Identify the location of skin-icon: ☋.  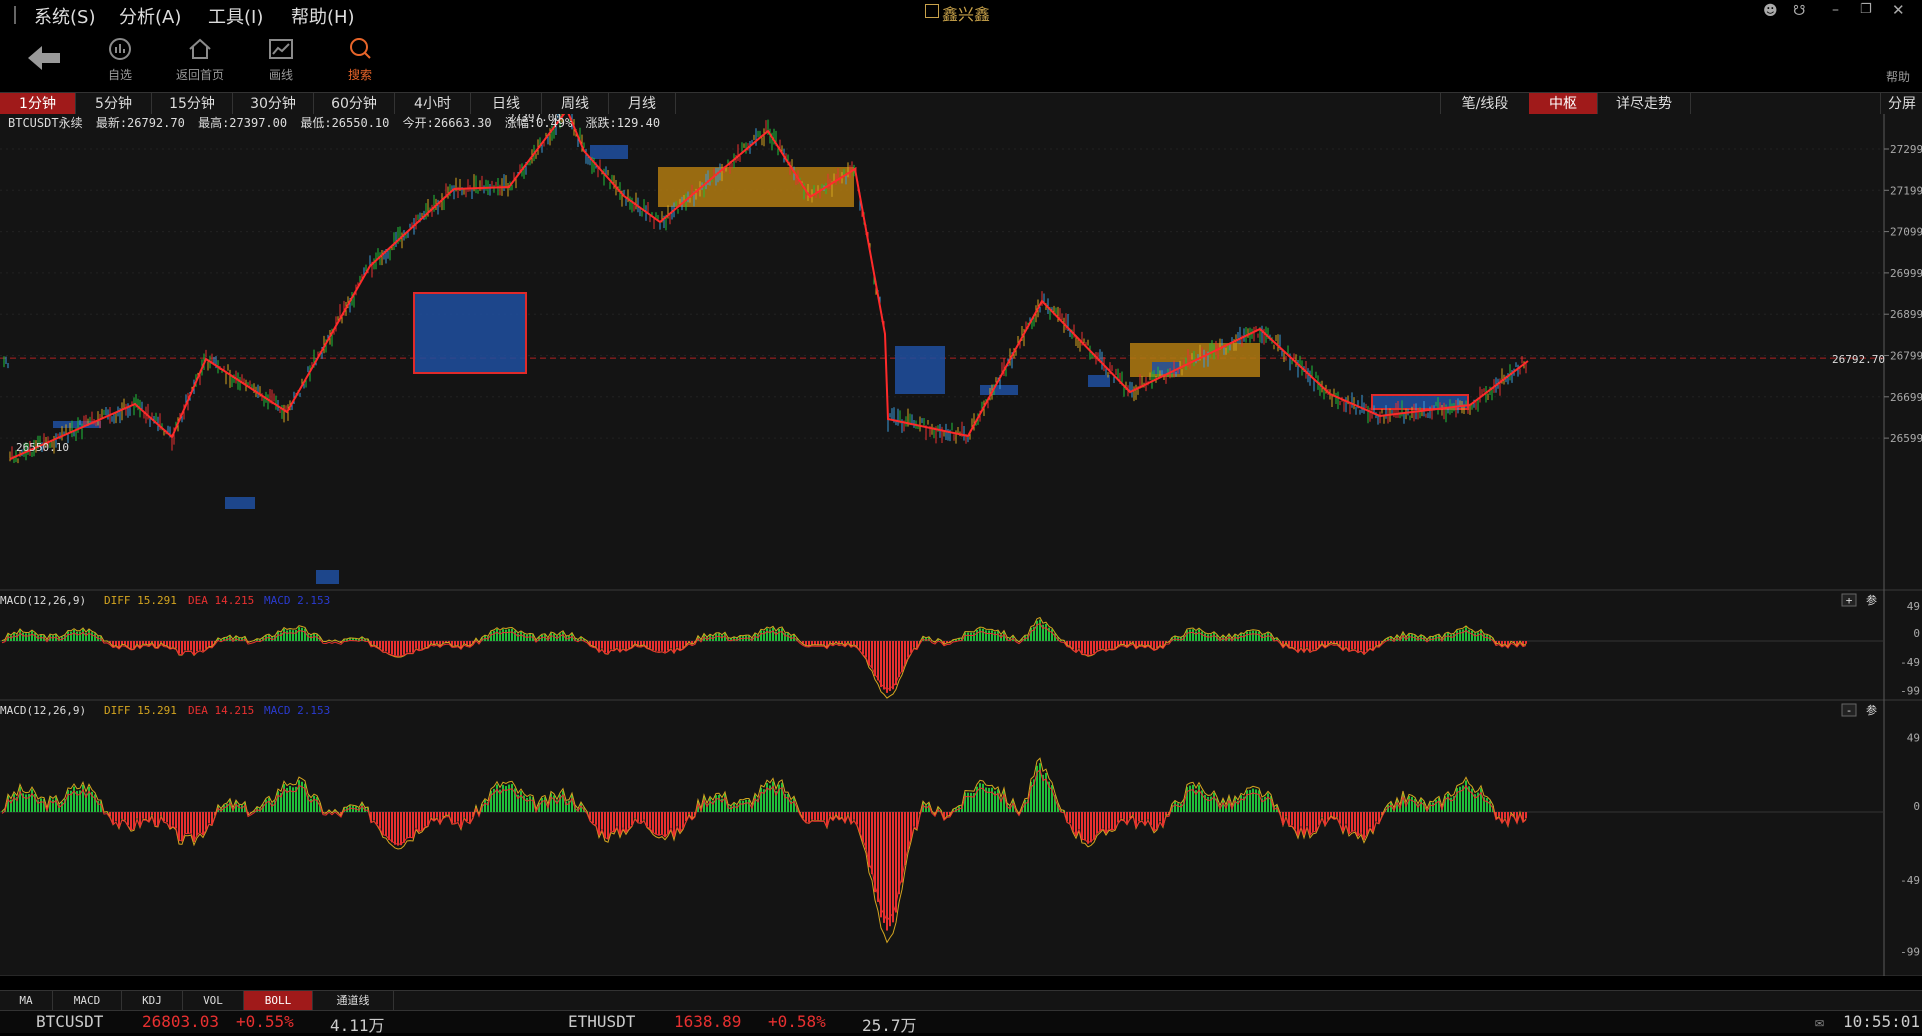
(1799, 11).